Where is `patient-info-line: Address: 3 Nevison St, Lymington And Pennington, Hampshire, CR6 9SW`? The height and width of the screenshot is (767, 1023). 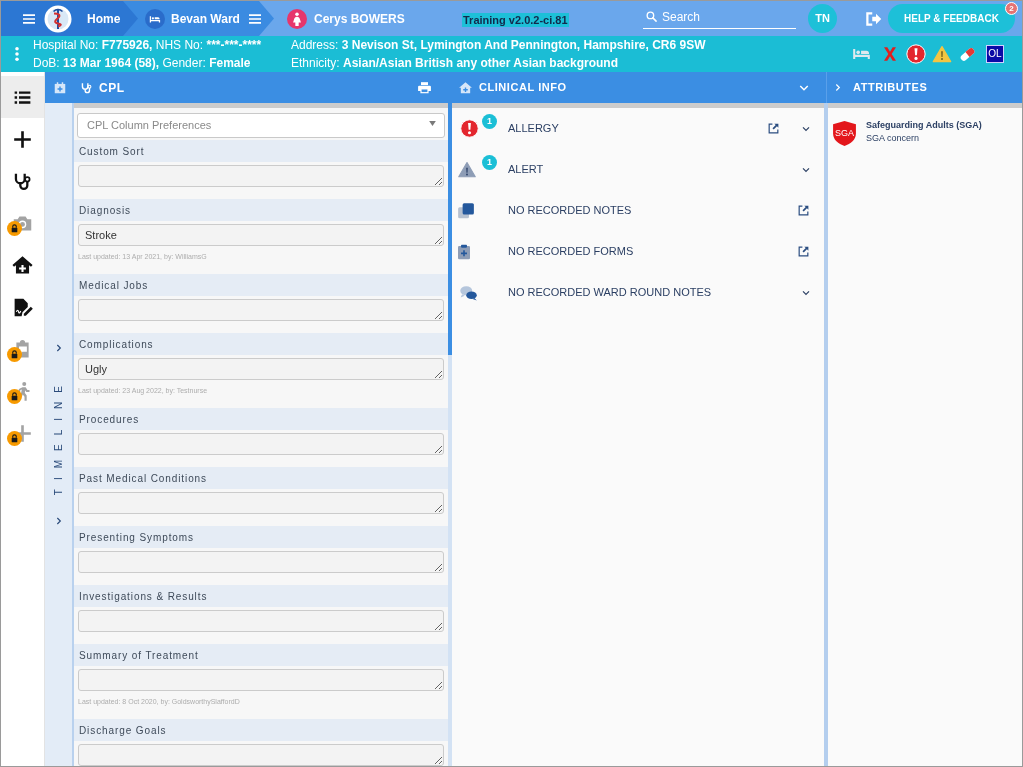 patient-info-line: Address: 3 Nevison St, Lymington And Pennington, Hampshire, CR6 9SW is located at coordinates (498, 45).